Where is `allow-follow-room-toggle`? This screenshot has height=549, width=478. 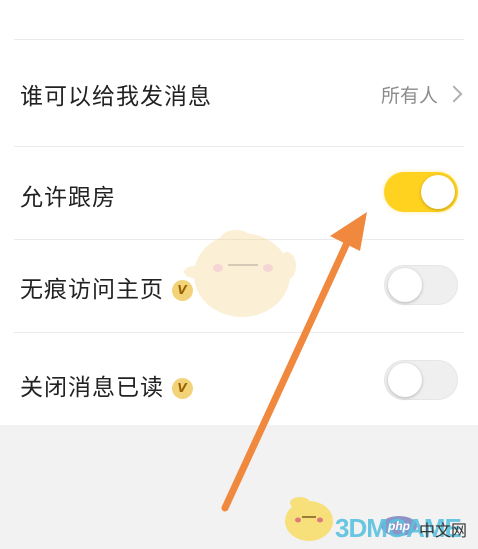 allow-follow-room-toggle is located at coordinates (421, 192).